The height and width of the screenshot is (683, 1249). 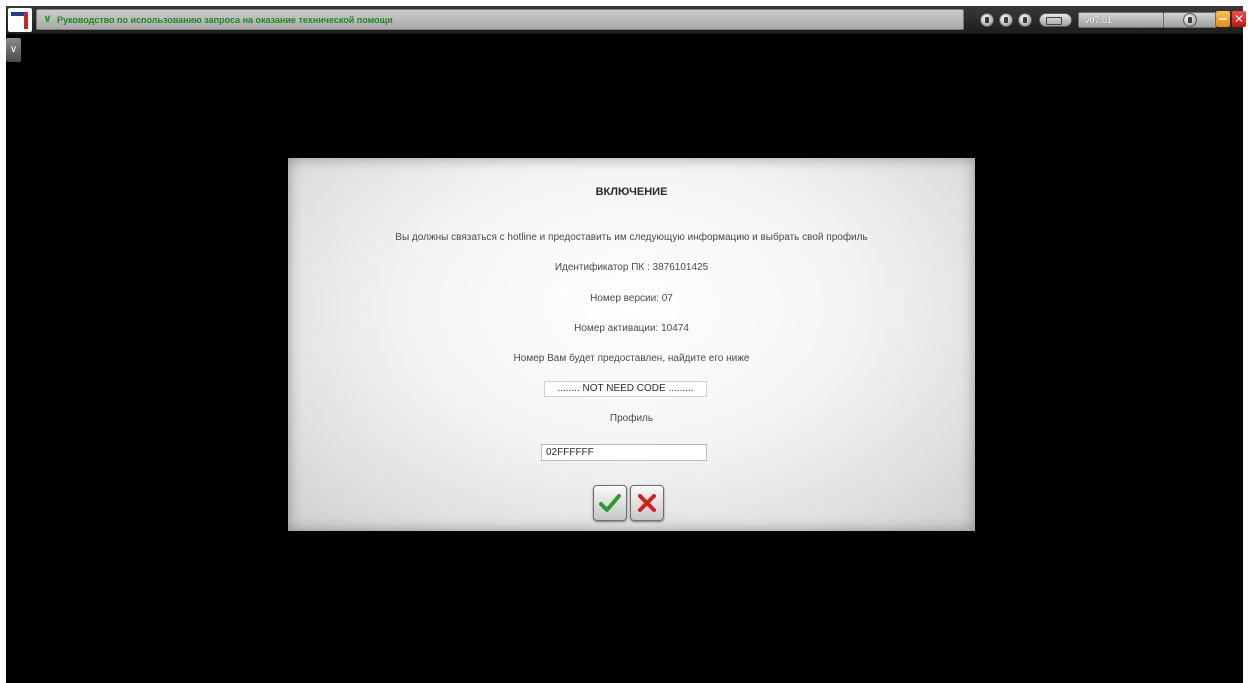 What do you see at coordinates (631, 192) in the screenshot?
I see `dialog-title: ВКЛЮЧЕНИЕ` at bounding box center [631, 192].